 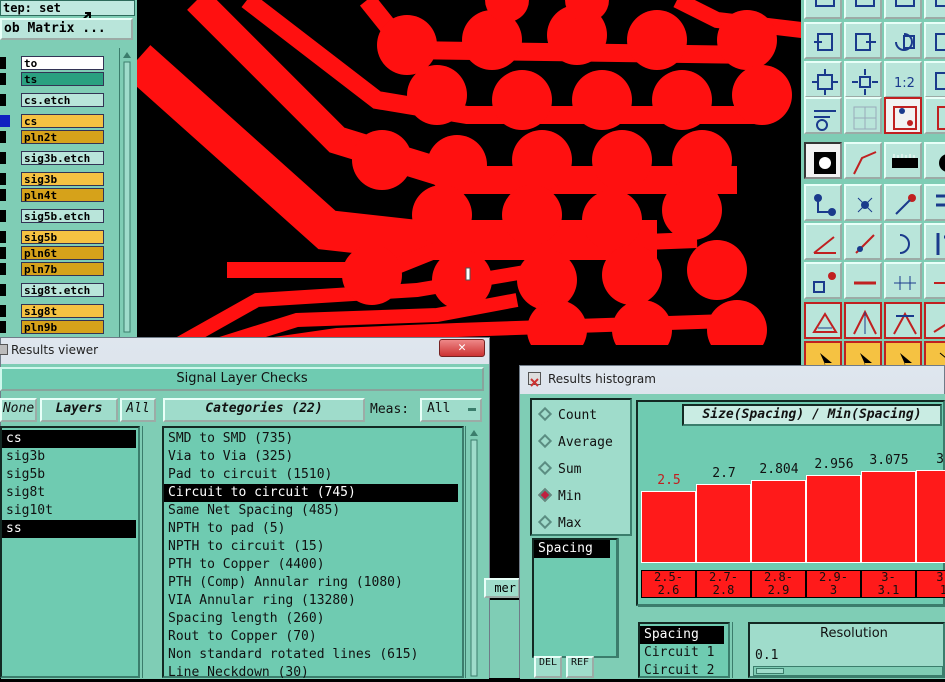 What do you see at coordinates (739, 650) in the screenshot?
I see `bottom-list-scrollbar` at bounding box center [739, 650].